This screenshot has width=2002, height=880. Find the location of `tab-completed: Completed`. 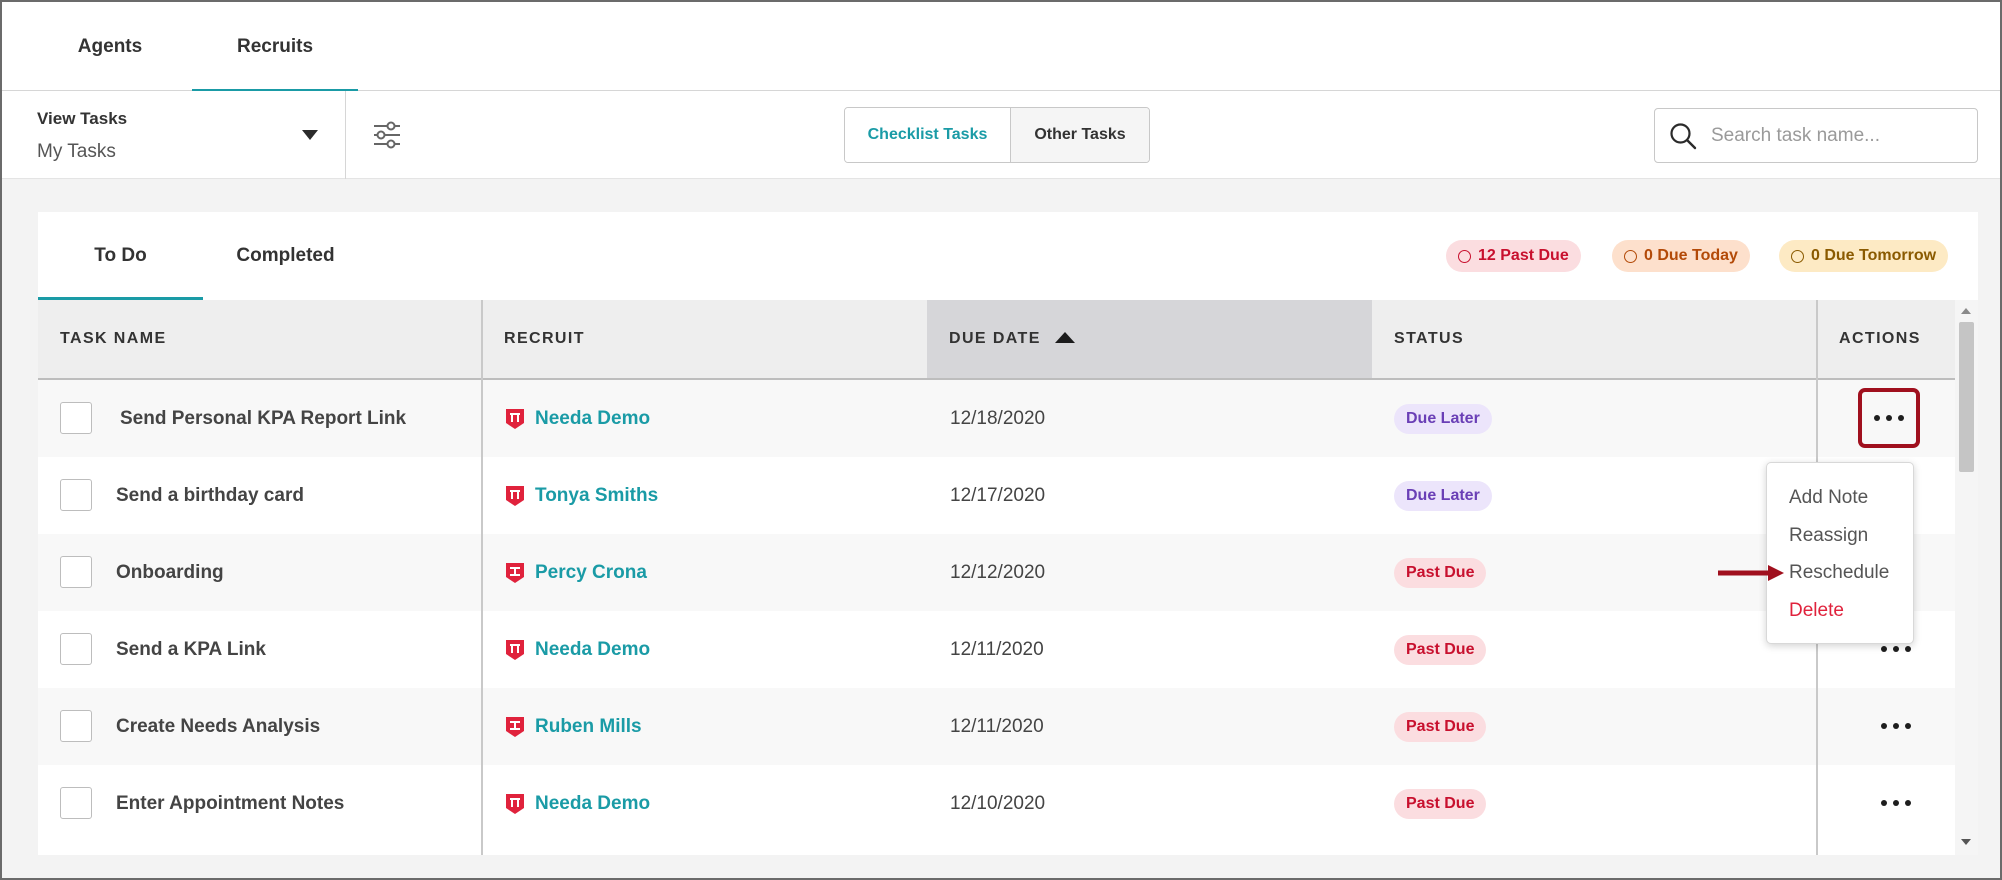

tab-completed: Completed is located at coordinates (285, 256).